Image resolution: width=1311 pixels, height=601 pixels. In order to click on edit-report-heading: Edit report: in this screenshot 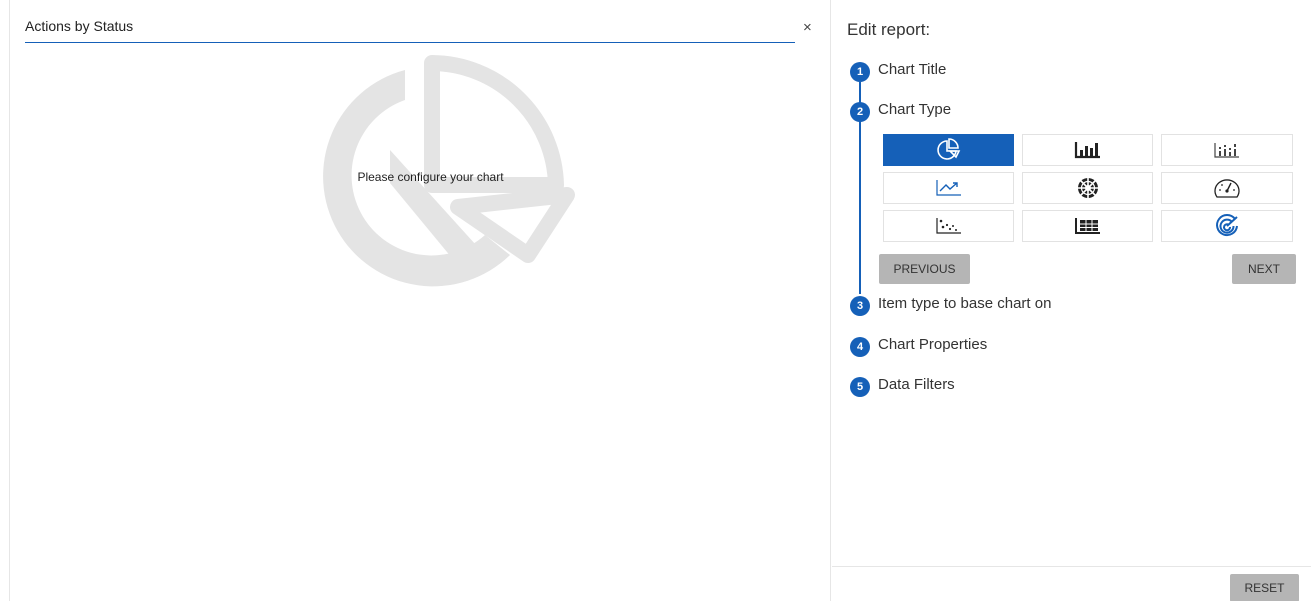, I will do `click(889, 29)`.